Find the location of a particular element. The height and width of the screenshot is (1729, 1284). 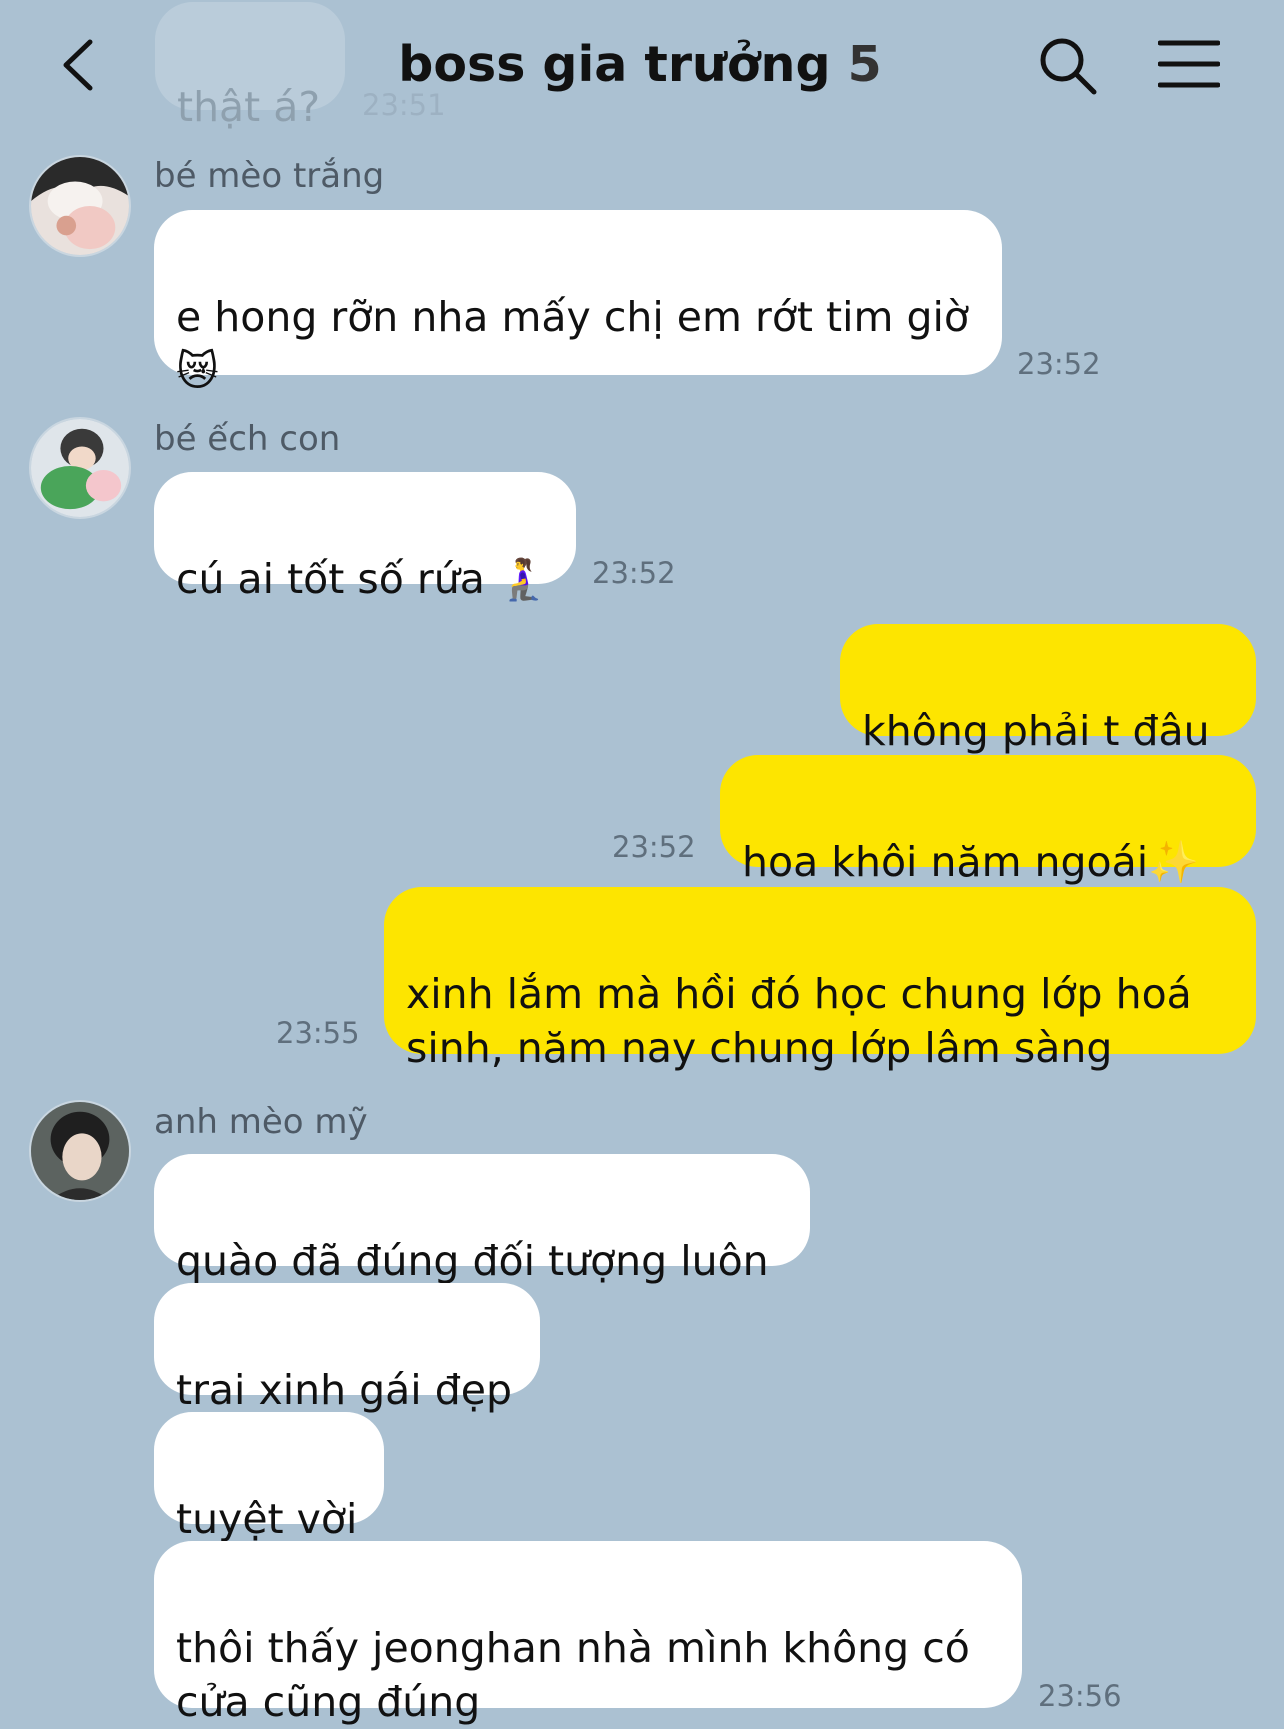

message-time: 23:56 is located at coordinates (1080, 1696).